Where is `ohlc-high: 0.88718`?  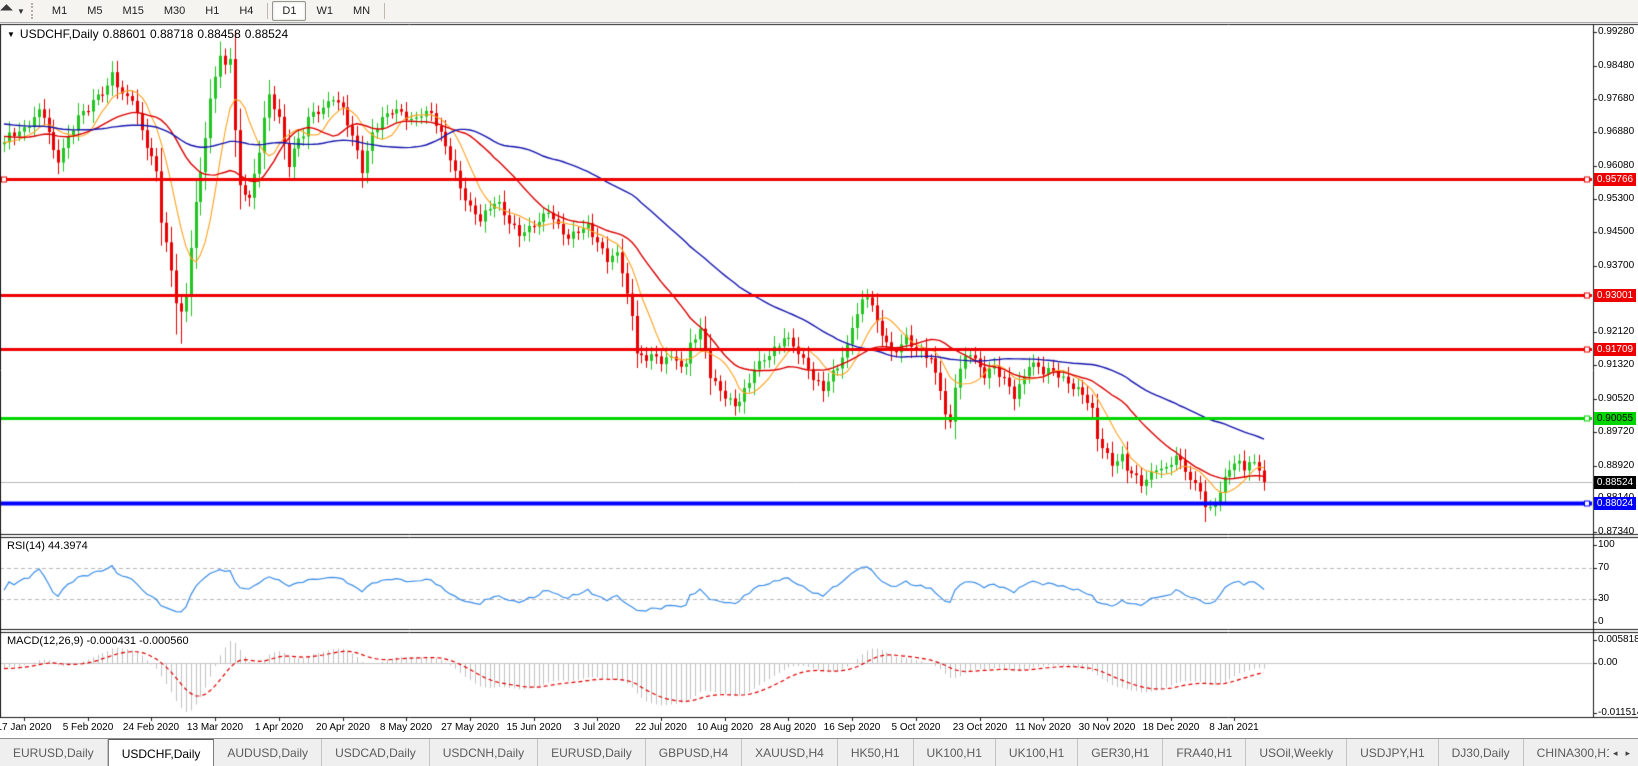
ohlc-high: 0.88718 is located at coordinates (172, 34).